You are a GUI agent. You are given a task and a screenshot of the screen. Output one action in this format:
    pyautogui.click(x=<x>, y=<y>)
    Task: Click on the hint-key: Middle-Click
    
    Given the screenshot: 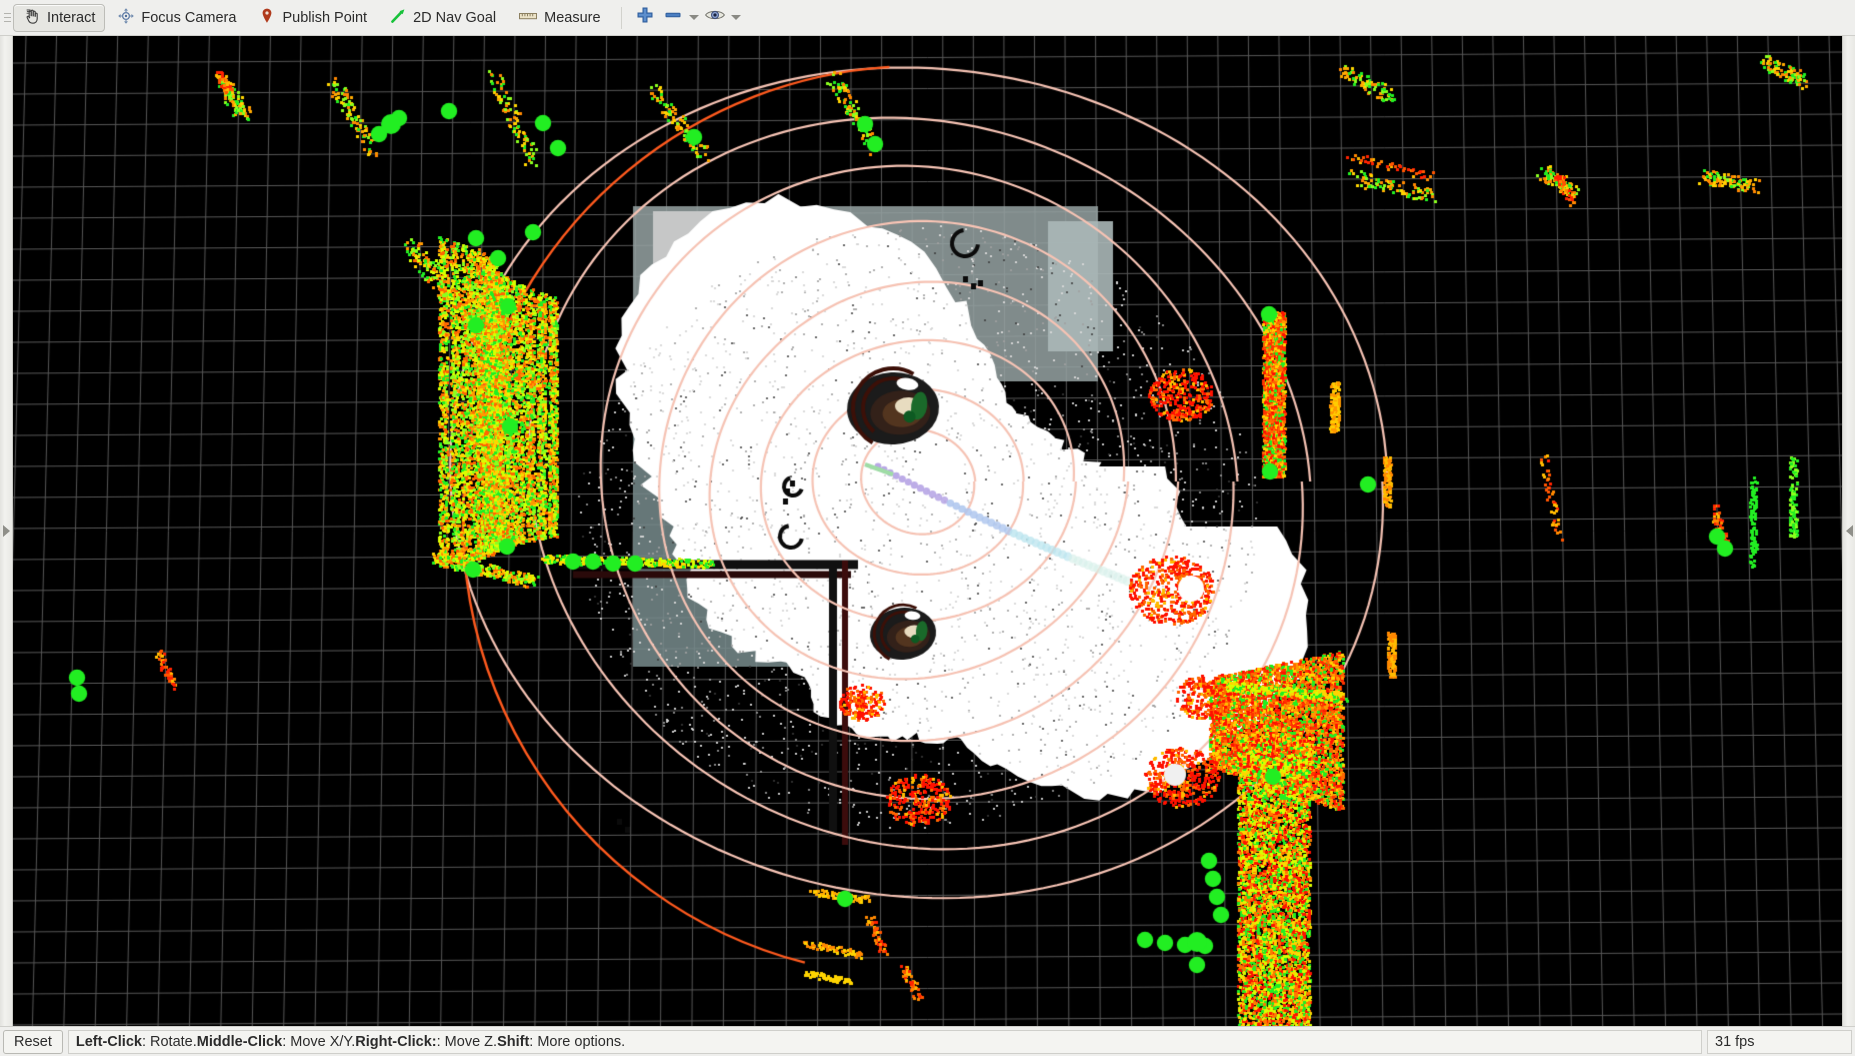 What is the action you would take?
    pyautogui.click(x=239, y=1041)
    